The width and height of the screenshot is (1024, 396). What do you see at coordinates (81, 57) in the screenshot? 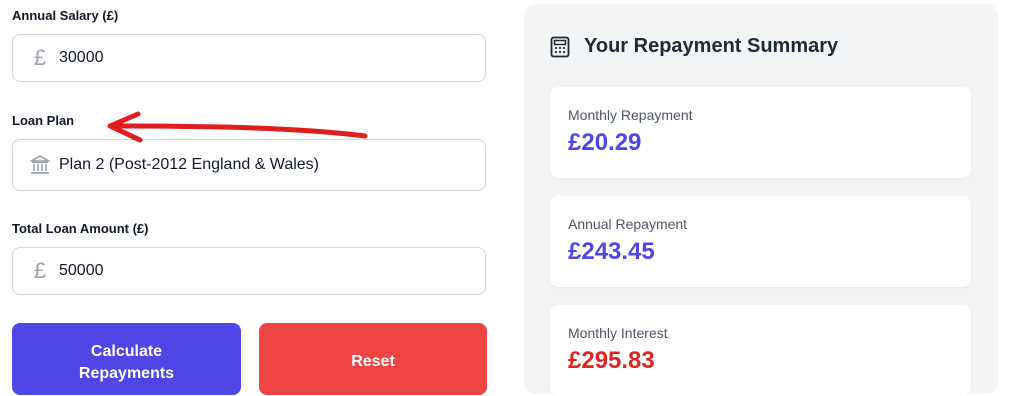
I see `salary-value: 30000` at bounding box center [81, 57].